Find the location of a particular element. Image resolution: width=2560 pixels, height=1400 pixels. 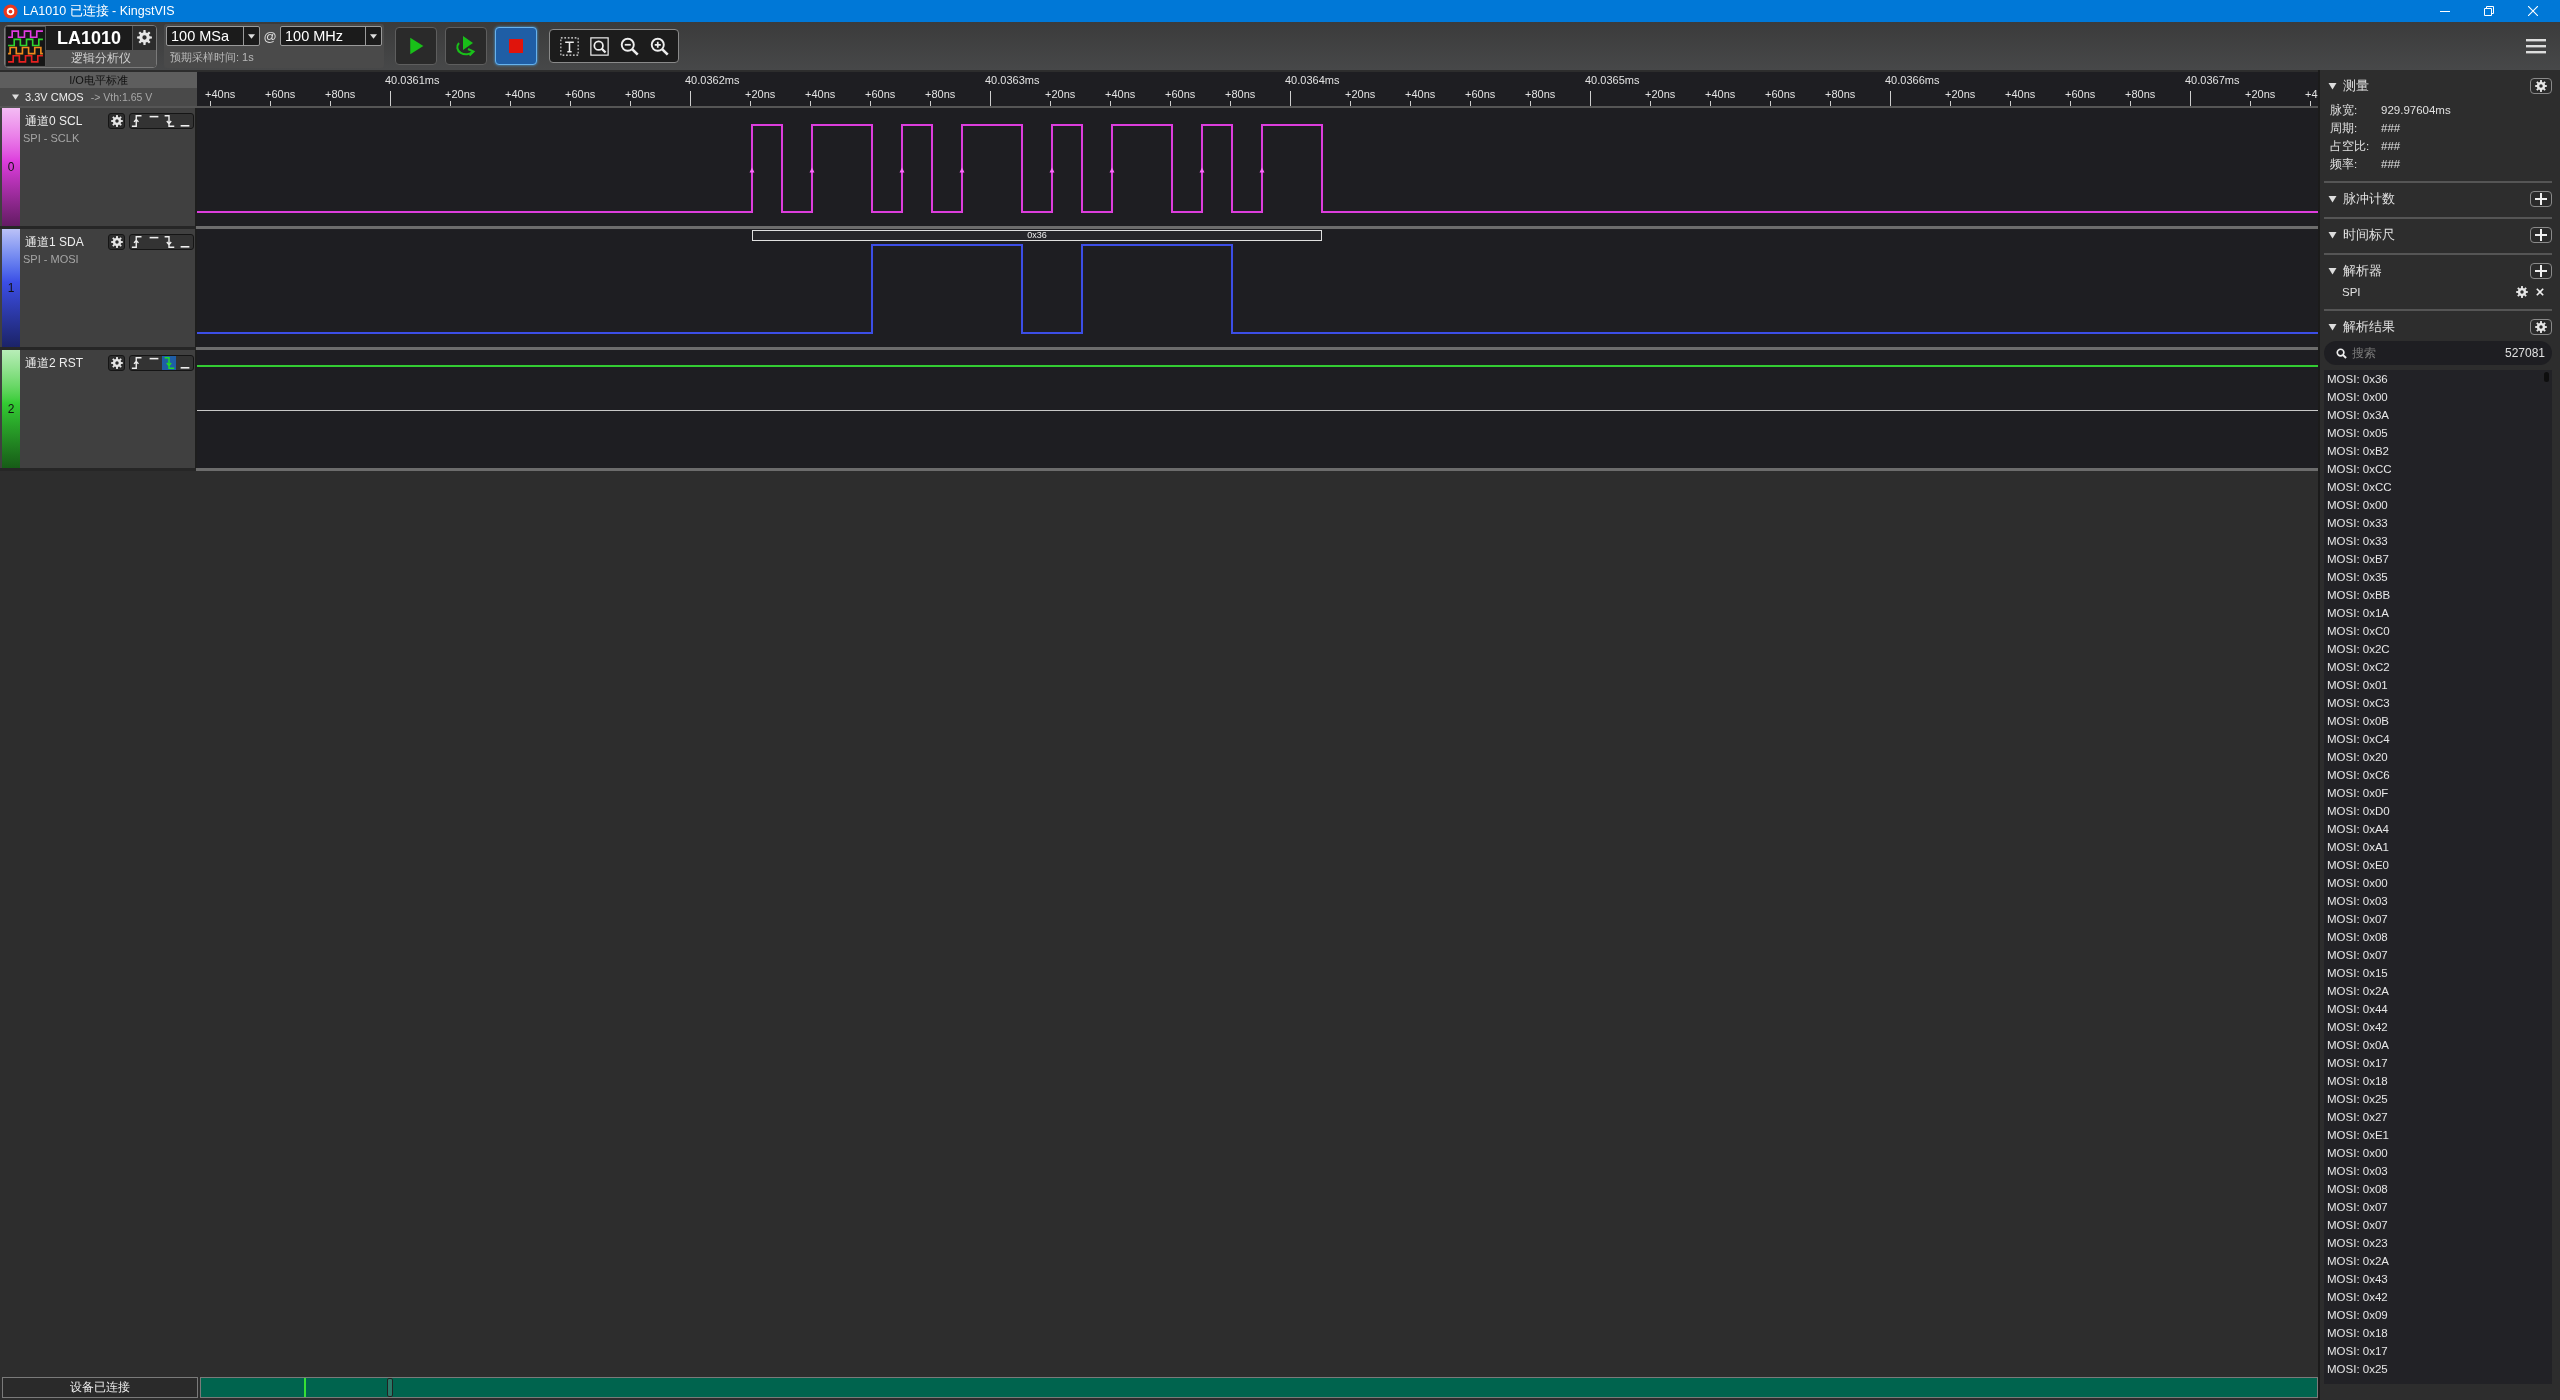

result-row: MOSI: 0xC3 is located at coordinates (2438, 703).